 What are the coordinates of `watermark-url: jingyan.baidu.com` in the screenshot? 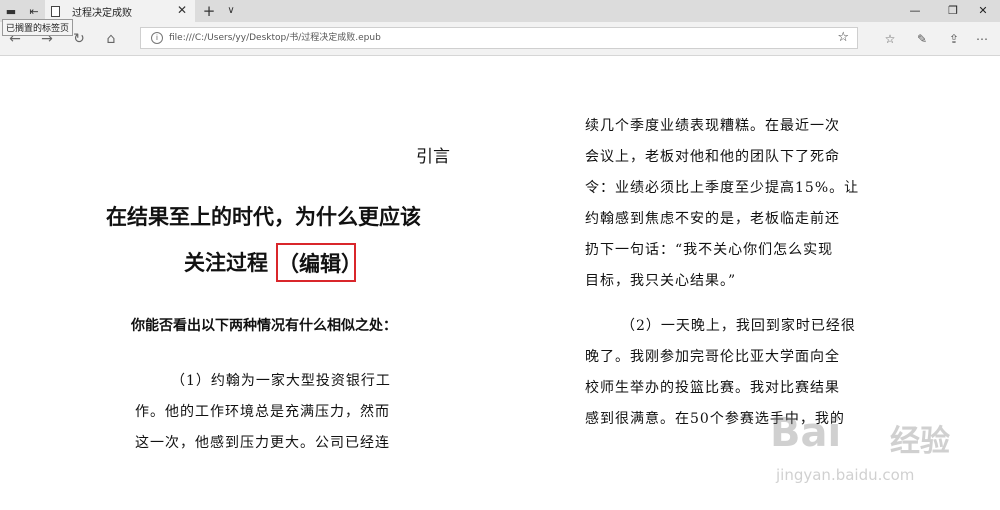 It's located at (845, 475).